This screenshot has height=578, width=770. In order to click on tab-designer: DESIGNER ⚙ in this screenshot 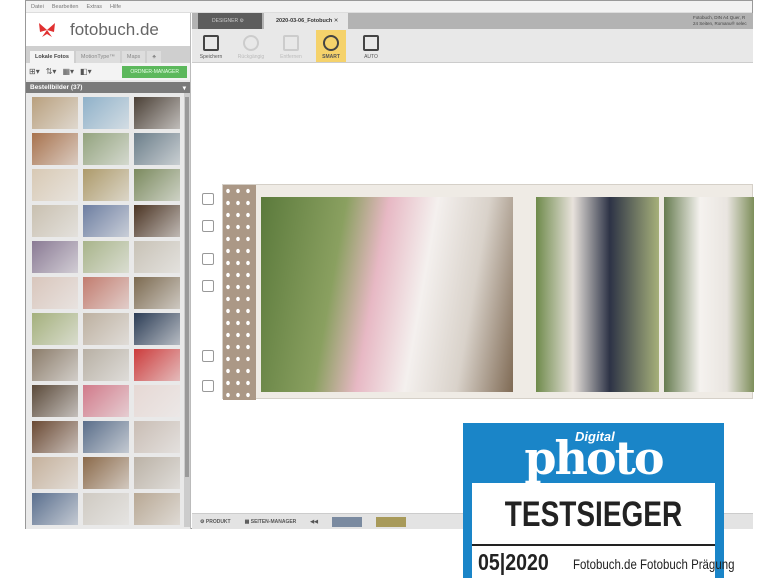, I will do `click(230, 21)`.